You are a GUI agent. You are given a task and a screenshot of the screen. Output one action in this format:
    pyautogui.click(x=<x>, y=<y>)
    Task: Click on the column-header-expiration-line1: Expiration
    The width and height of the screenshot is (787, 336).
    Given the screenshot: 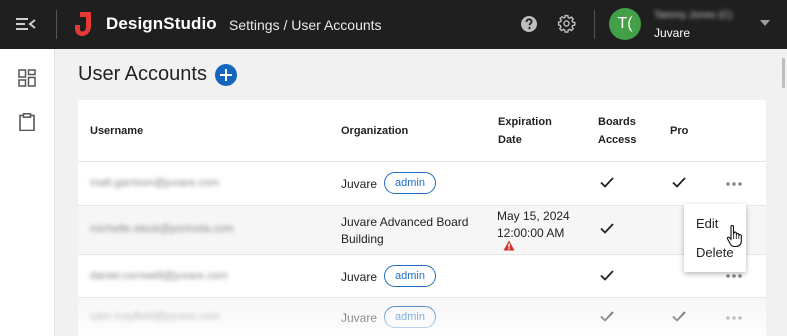 What is the action you would take?
    pyautogui.click(x=525, y=122)
    